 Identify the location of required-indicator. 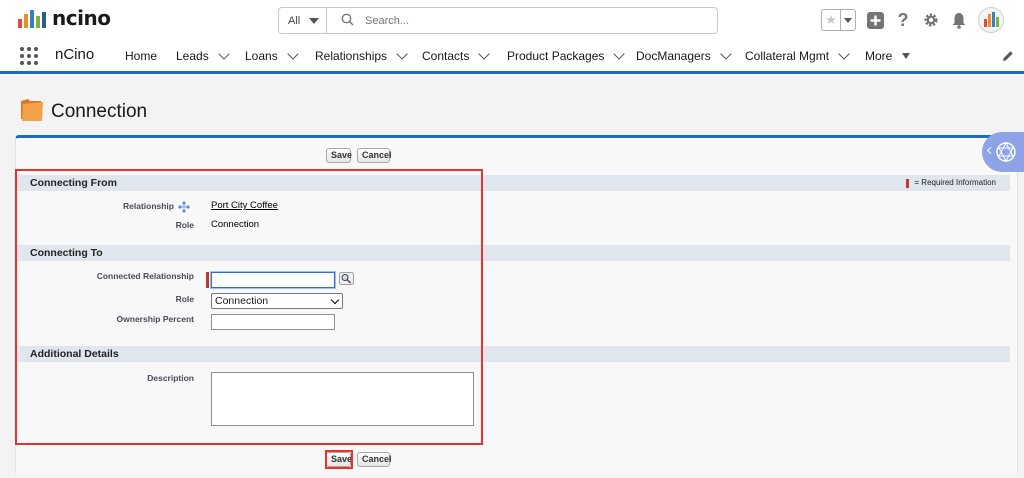
(908, 183).